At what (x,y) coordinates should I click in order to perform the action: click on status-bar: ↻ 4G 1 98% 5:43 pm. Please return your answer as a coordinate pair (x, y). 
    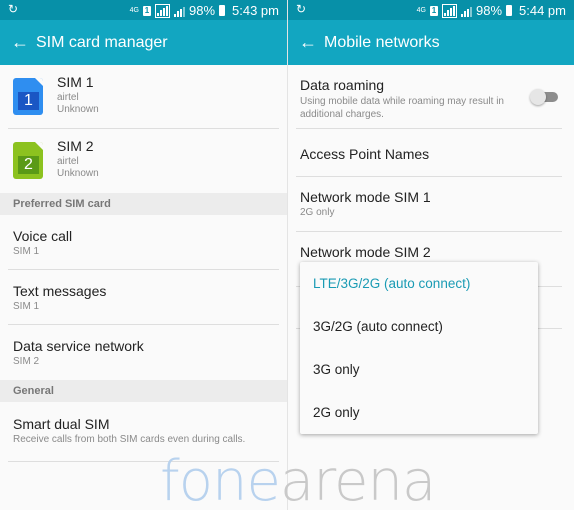
    Looking at the image, I should click on (143, 10).